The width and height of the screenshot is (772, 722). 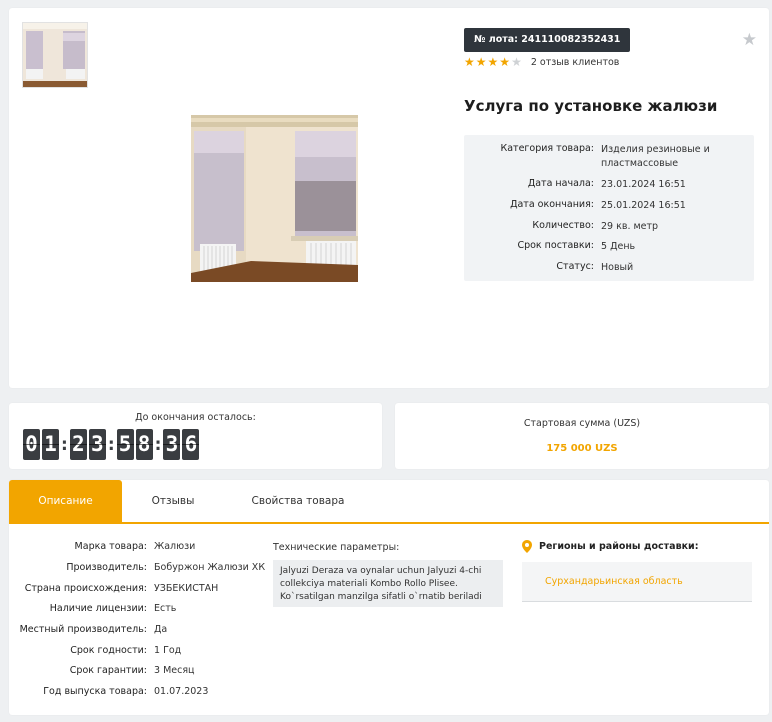 I want to click on info-value: 29 кв. метр, so click(x=630, y=226).